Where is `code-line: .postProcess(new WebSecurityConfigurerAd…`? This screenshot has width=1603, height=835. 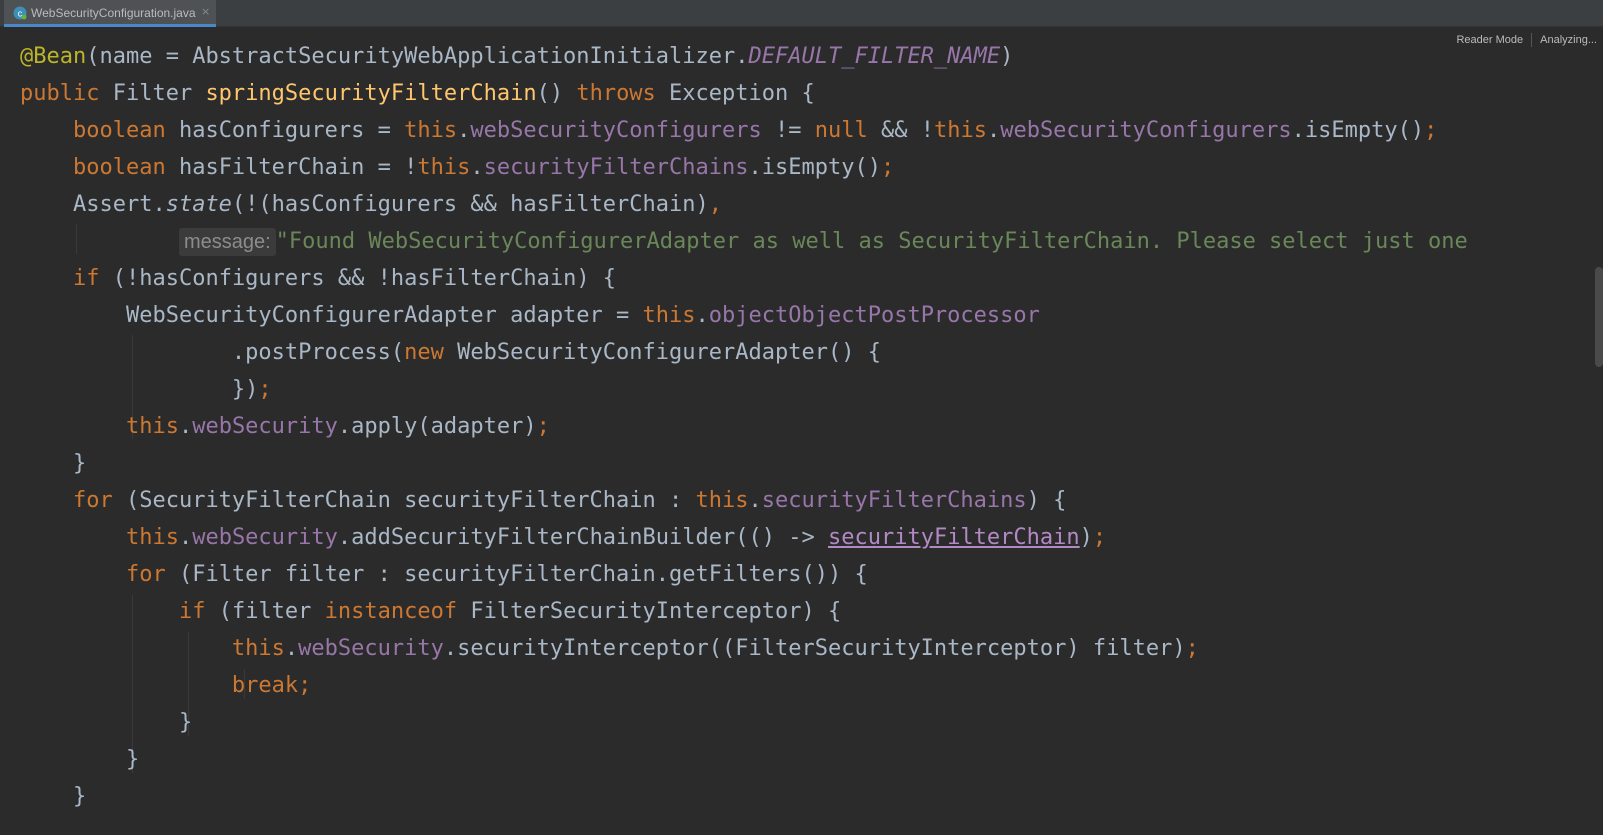 code-line: .postProcess(new WebSecurityConfigurerAd… is located at coordinates (556, 352).